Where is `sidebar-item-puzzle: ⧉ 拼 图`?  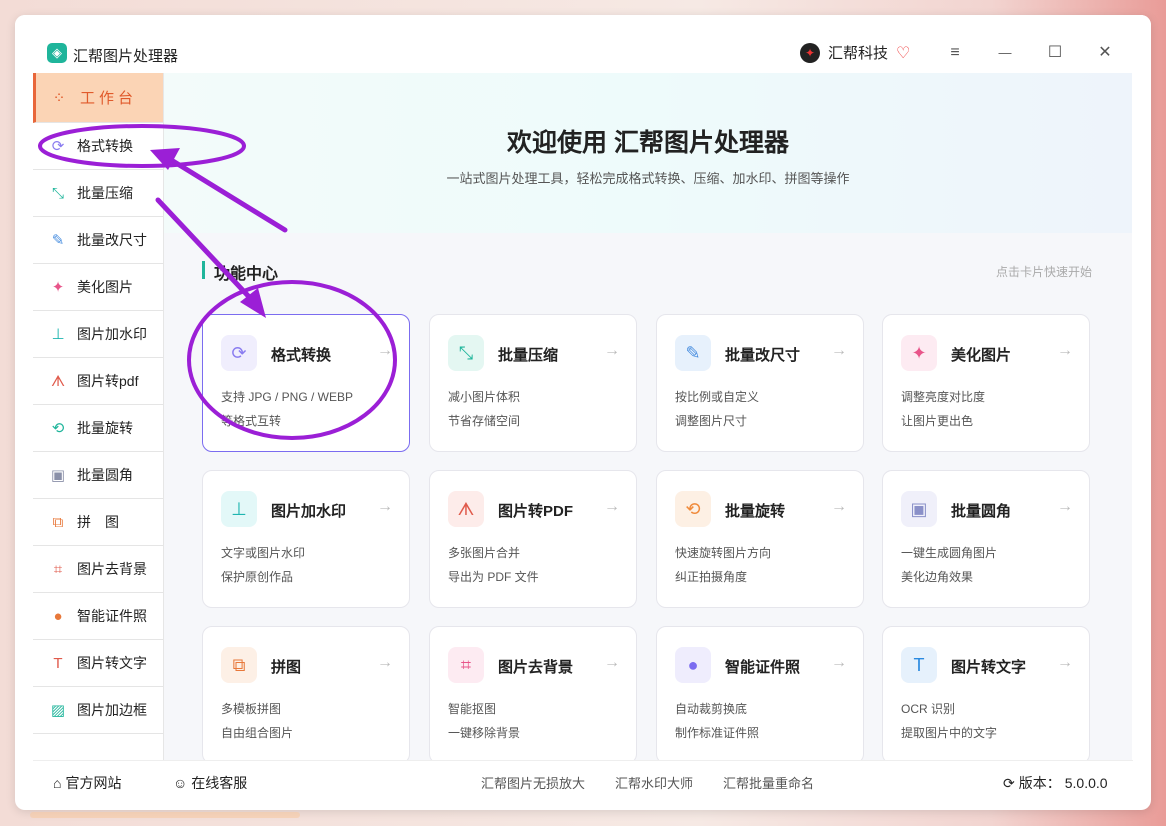
sidebar-item-puzzle: ⧉ 拼 图 is located at coordinates (98, 522).